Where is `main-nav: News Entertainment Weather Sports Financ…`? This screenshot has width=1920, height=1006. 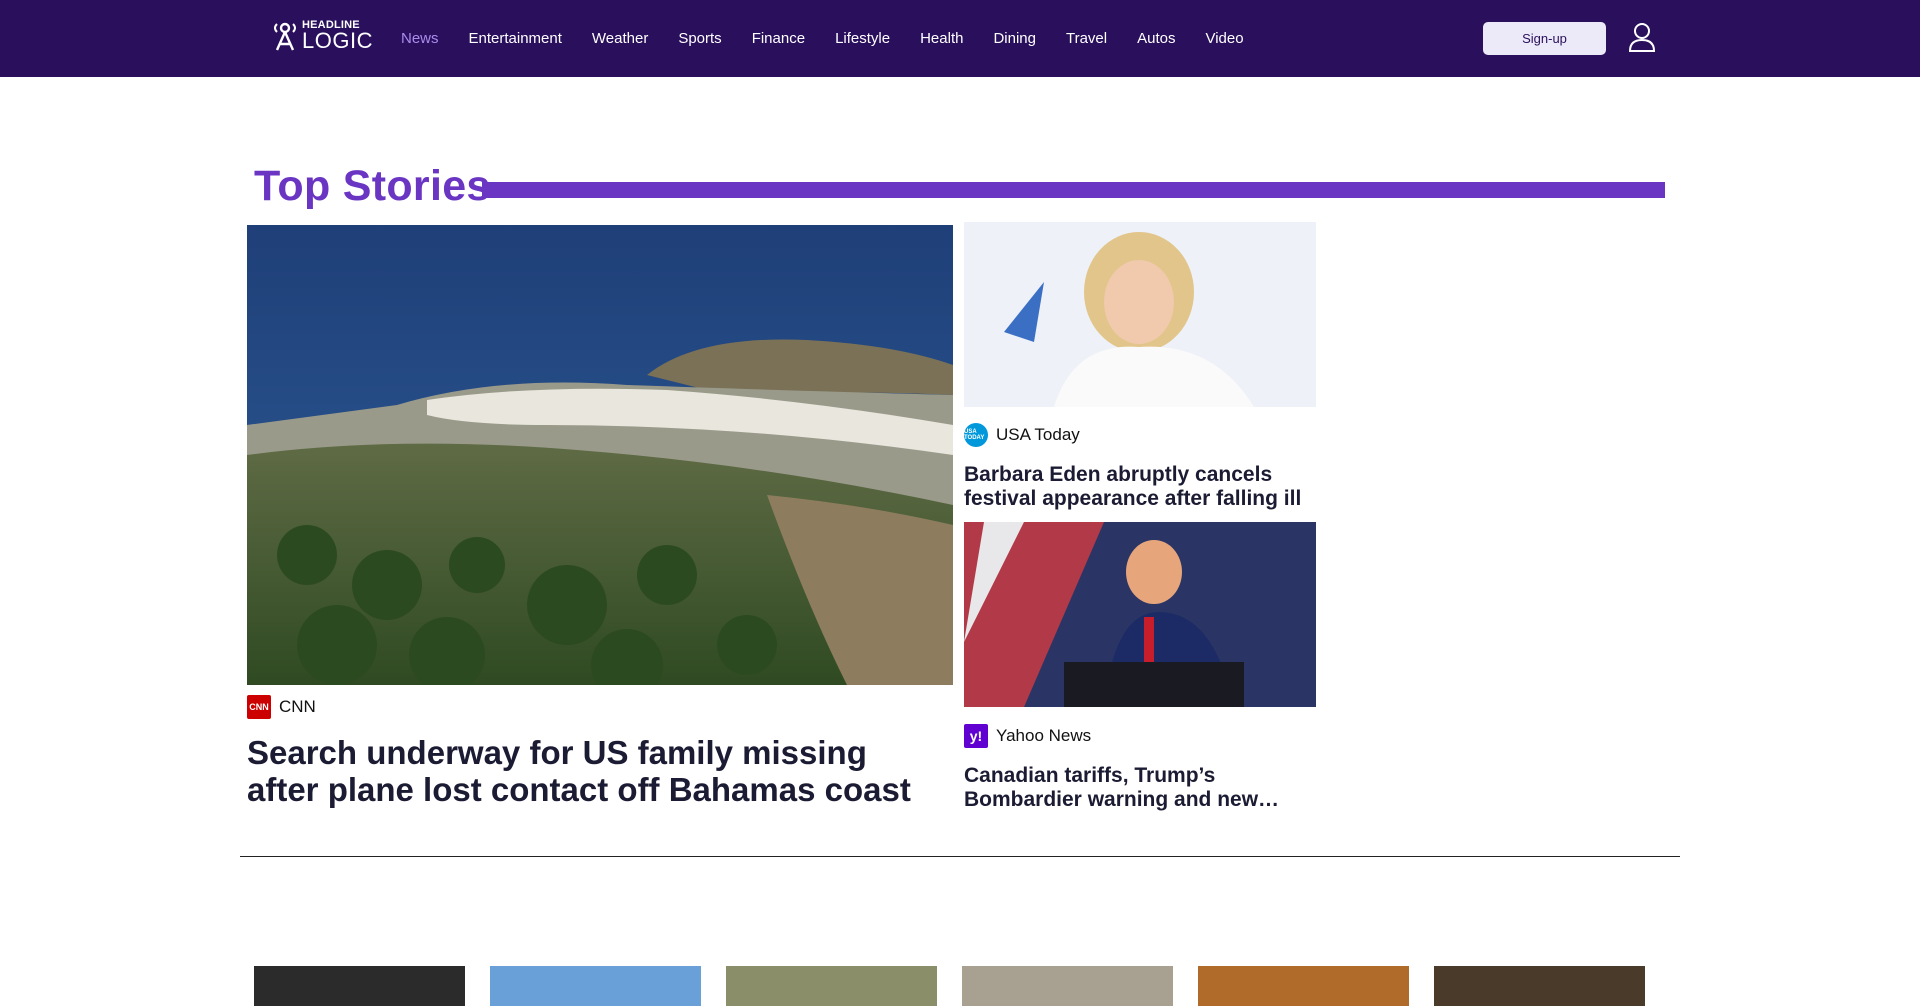
main-nav: News Entertainment Weather Sports Financ… is located at coordinates (837, 38).